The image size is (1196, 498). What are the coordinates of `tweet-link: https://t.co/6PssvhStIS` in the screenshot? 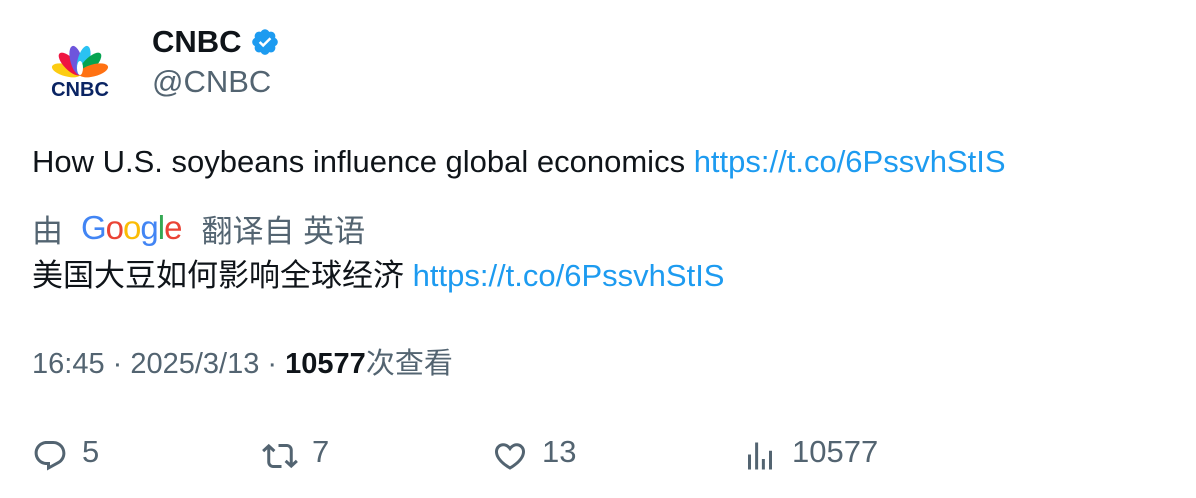 It's located at (850, 161).